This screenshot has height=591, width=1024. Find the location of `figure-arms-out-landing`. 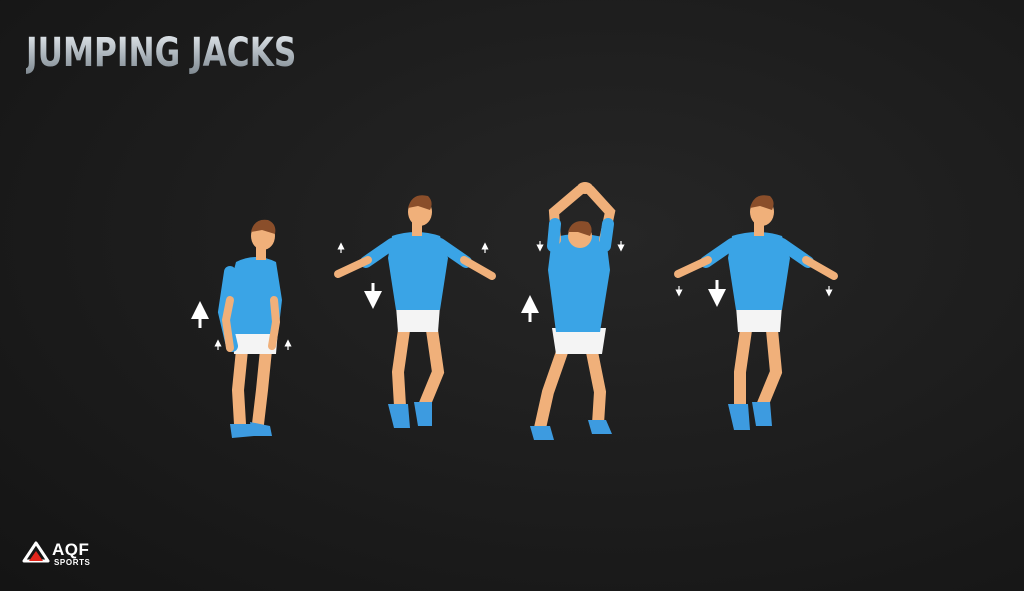

figure-arms-out-landing is located at coordinates (415, 311).